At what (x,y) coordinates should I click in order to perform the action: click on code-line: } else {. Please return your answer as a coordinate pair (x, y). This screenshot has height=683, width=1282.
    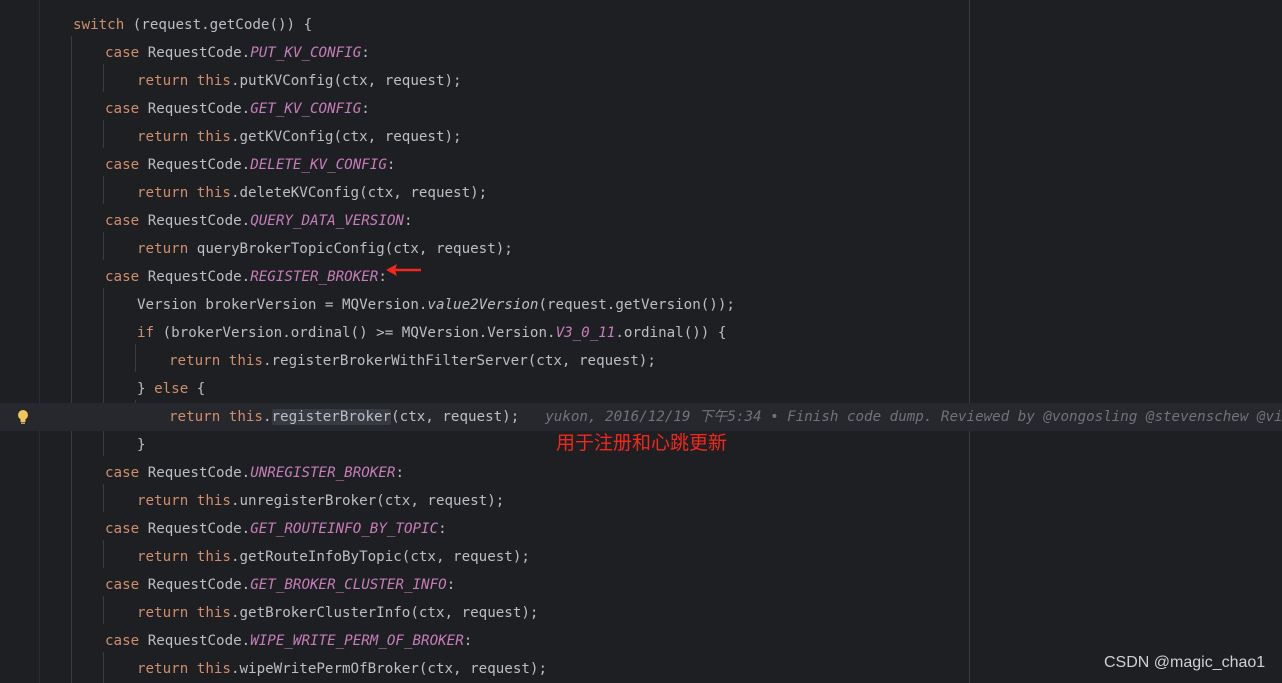
    Looking at the image, I should click on (641, 389).